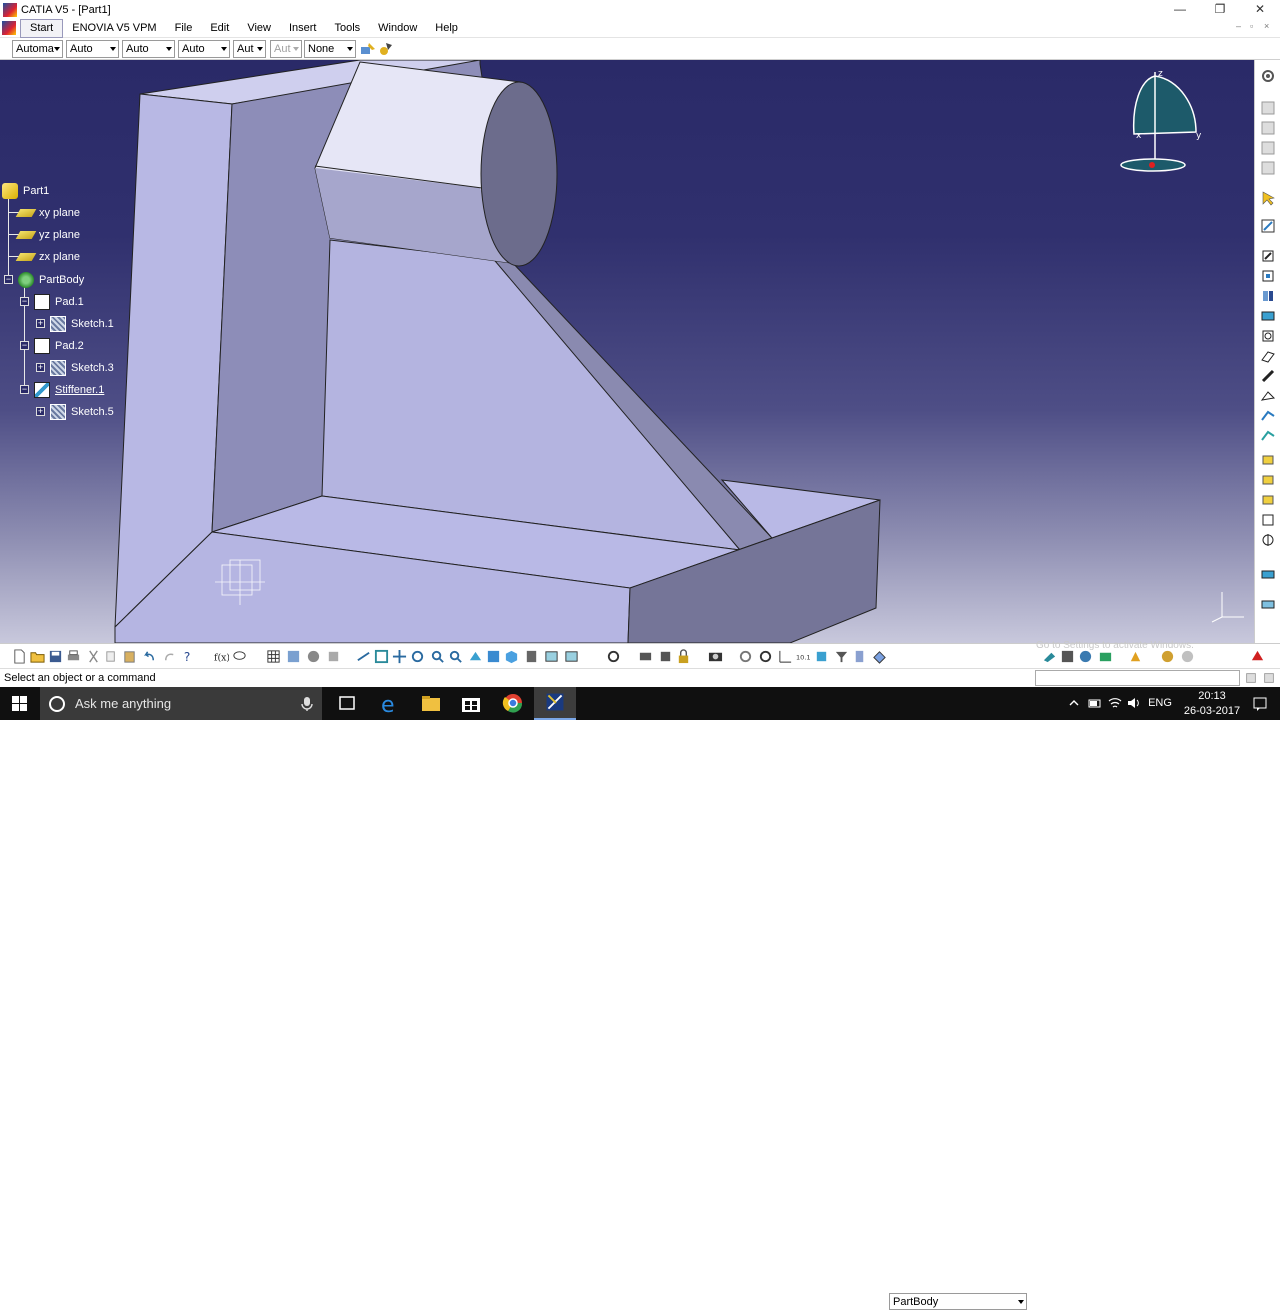 Image resolution: width=1280 pixels, height=1310 pixels. Describe the element at coordinates (531, 656) in the screenshot. I see `shading-icon` at that location.